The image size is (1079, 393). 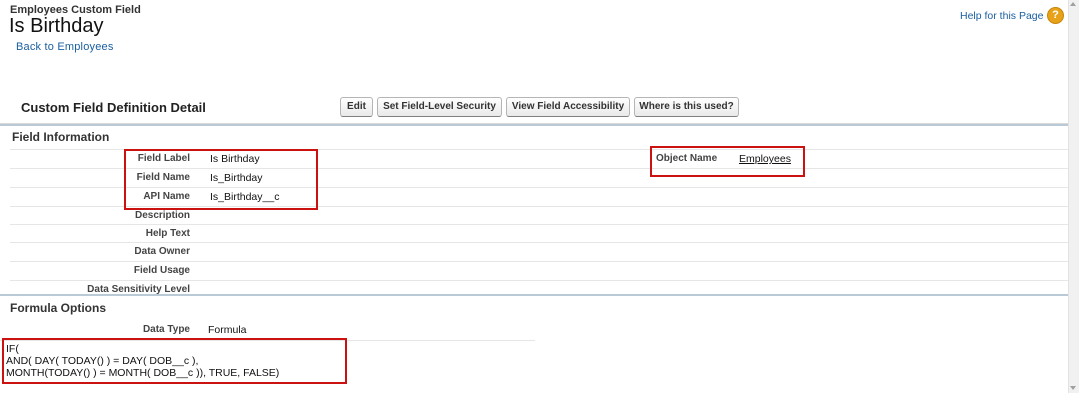 I want to click on scroll-up-arrow-icon, so click(x=1073, y=4).